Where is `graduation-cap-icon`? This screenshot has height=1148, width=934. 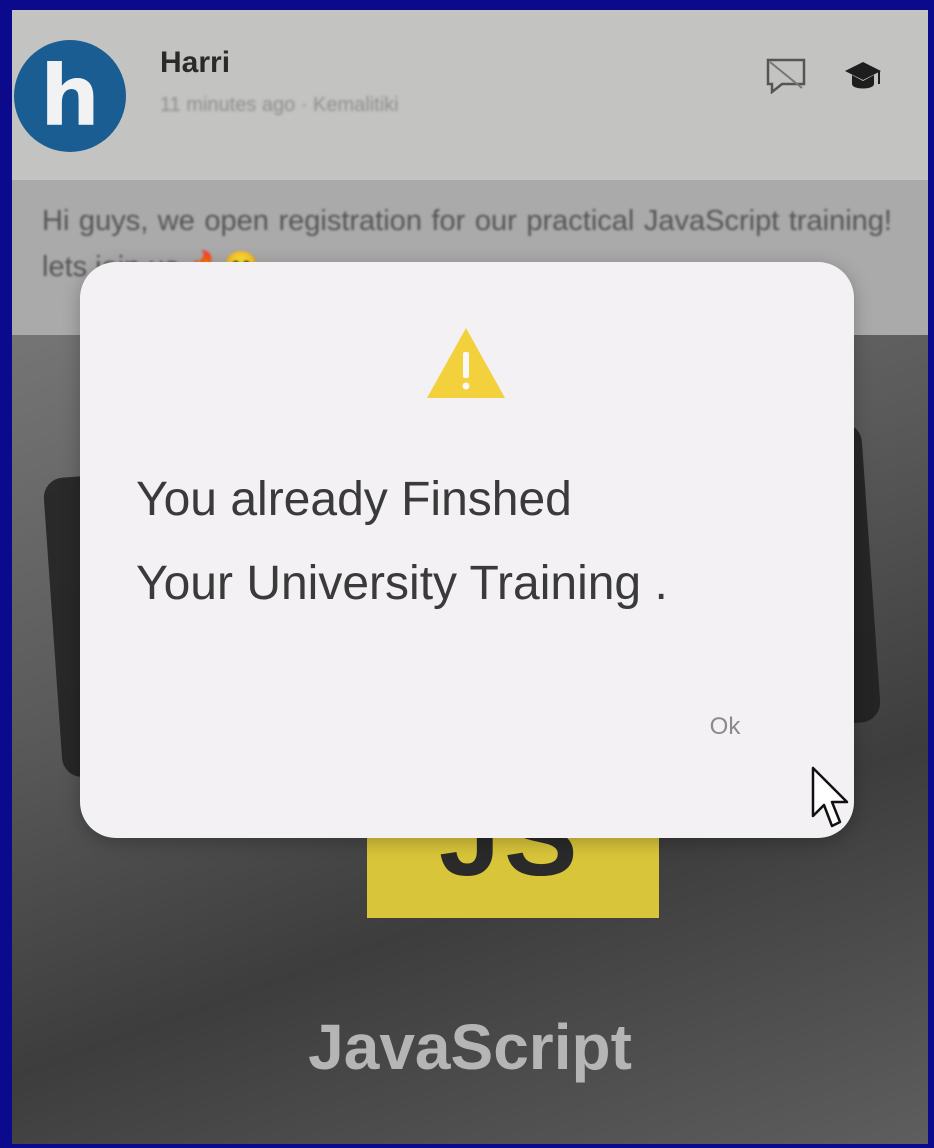 graduation-cap-icon is located at coordinates (863, 77).